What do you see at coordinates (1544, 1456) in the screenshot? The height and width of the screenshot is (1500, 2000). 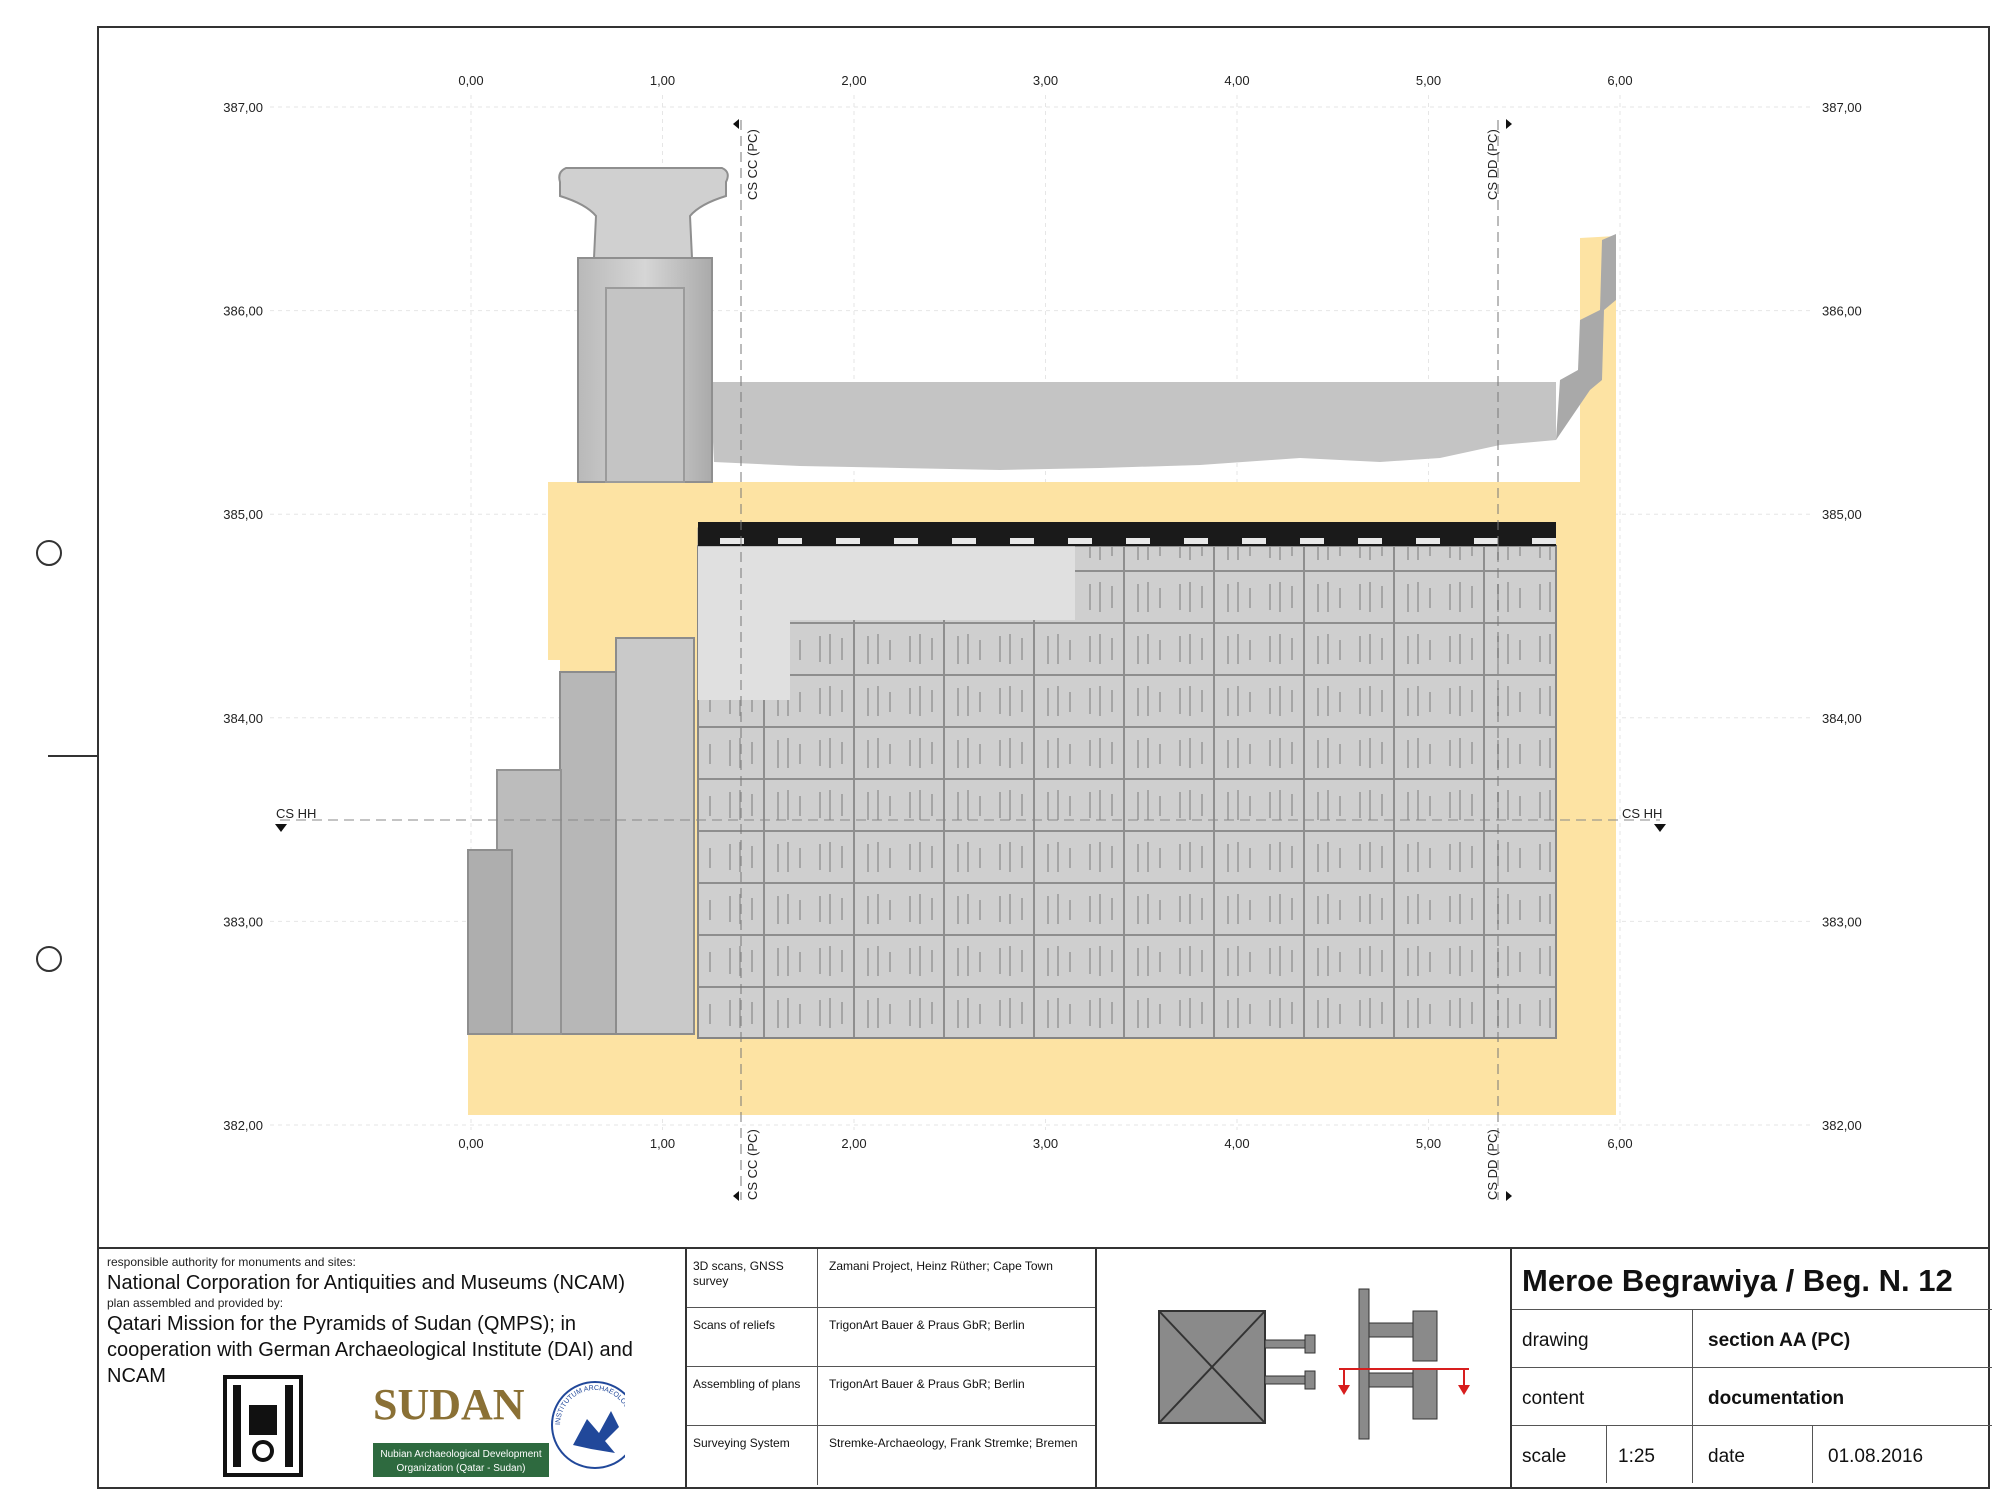 I see `scale-label: scale` at bounding box center [1544, 1456].